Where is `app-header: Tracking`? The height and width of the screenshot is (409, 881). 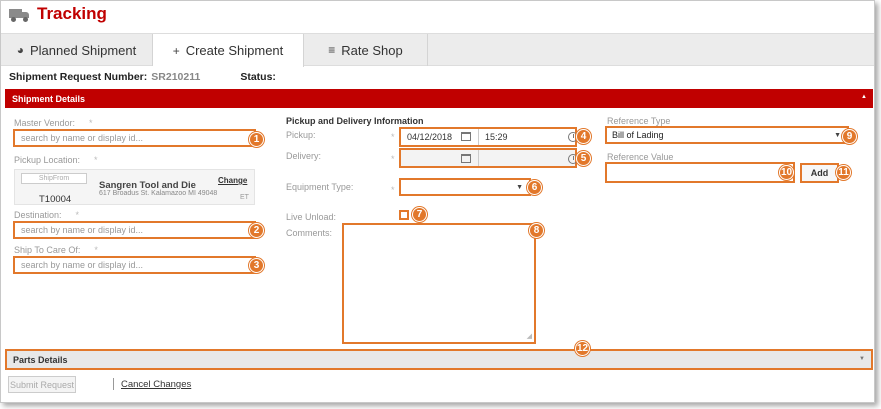 app-header: Tracking is located at coordinates (58, 14).